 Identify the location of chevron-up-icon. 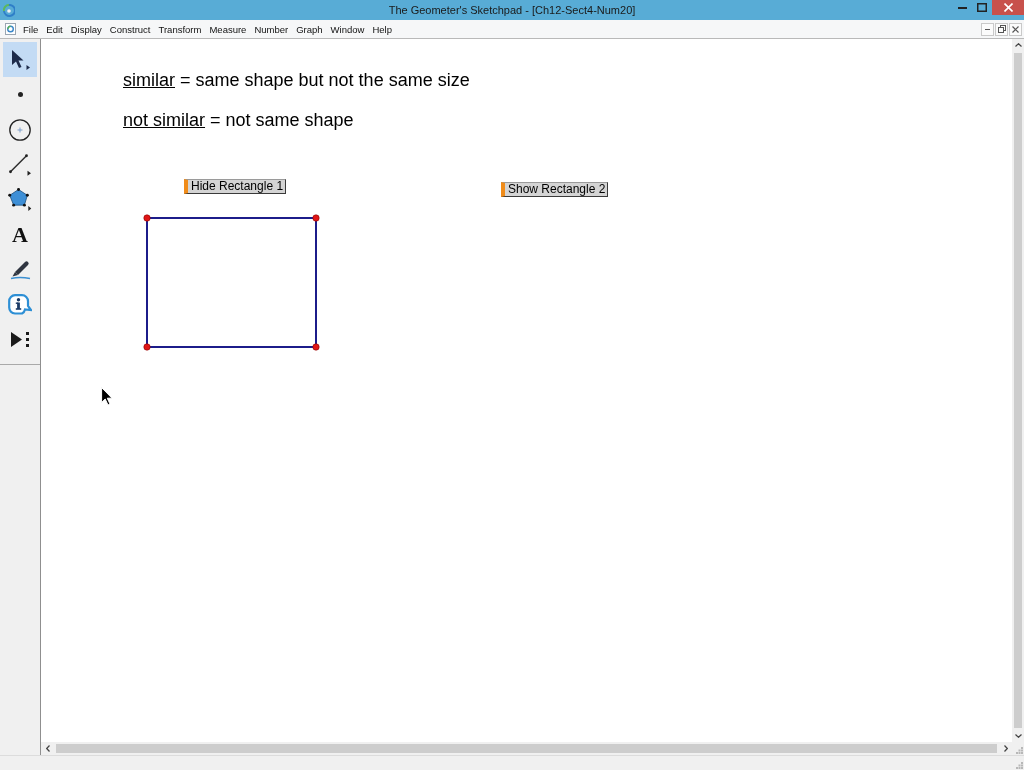
(1018, 45).